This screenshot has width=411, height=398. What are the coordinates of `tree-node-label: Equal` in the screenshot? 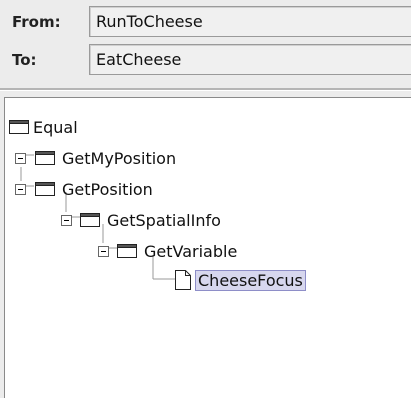 It's located at (55, 127).